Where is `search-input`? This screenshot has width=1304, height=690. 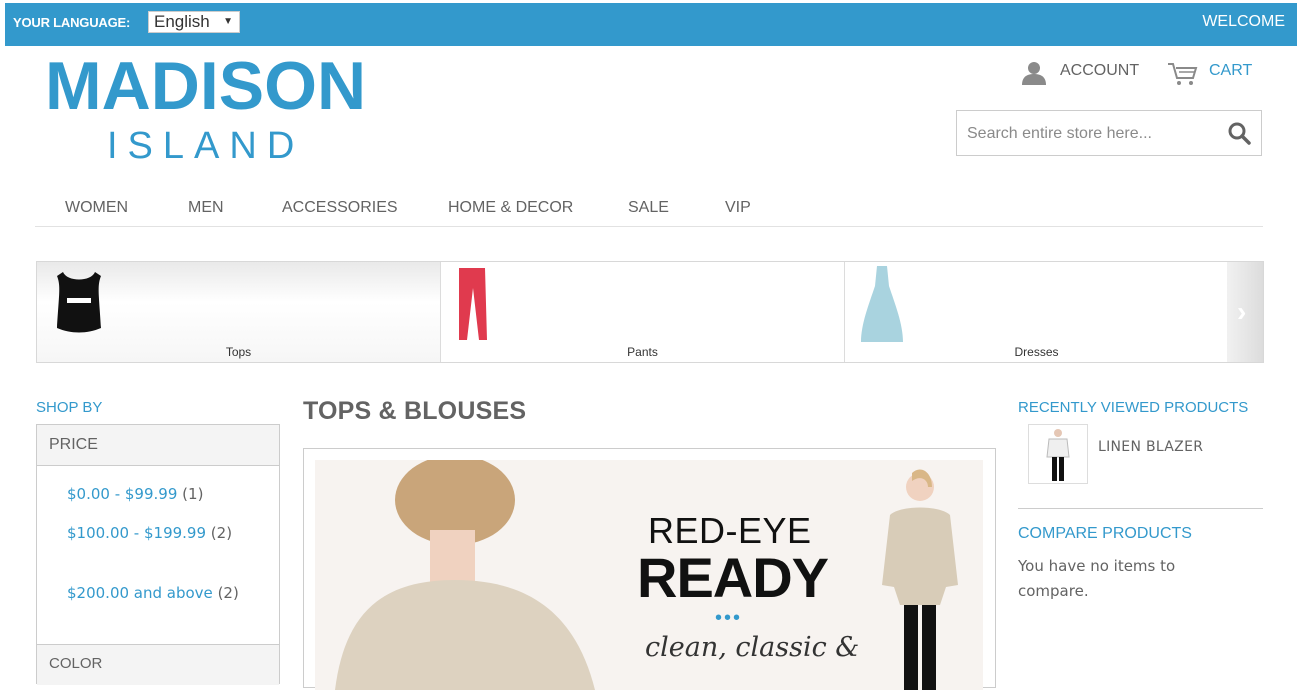 search-input is located at coordinates (1092, 134).